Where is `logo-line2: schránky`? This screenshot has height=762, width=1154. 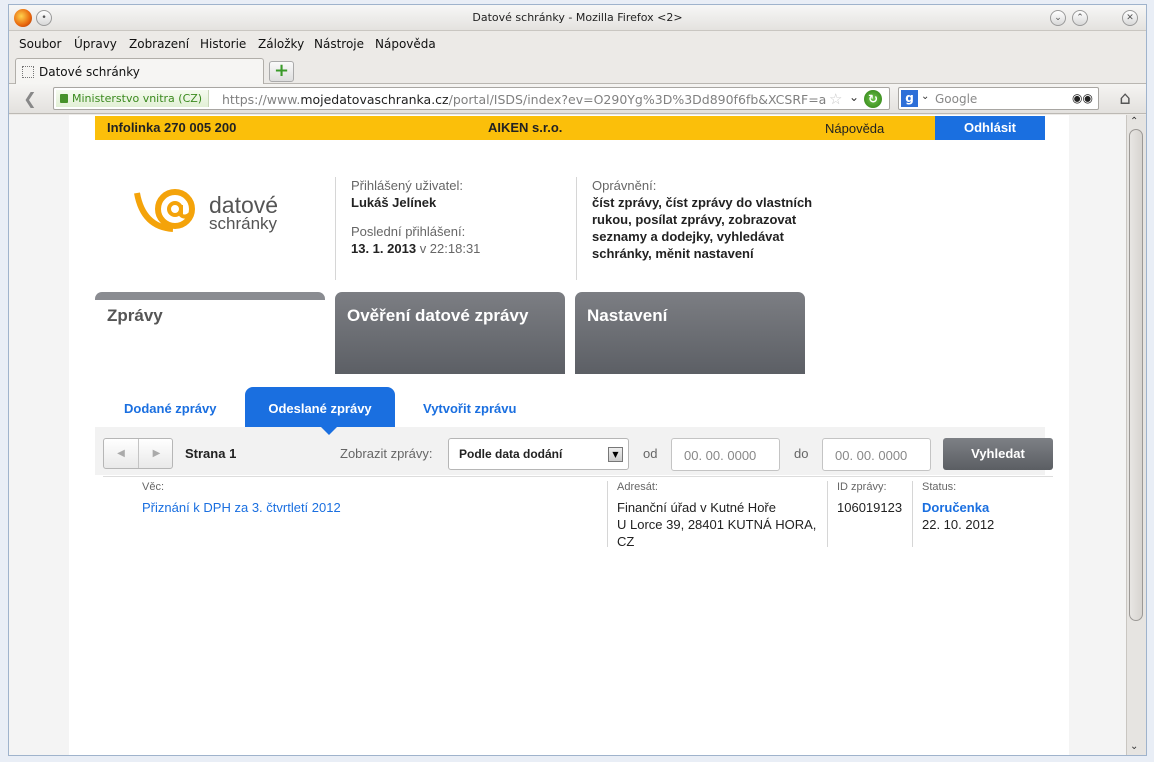 logo-line2: schránky is located at coordinates (243, 223).